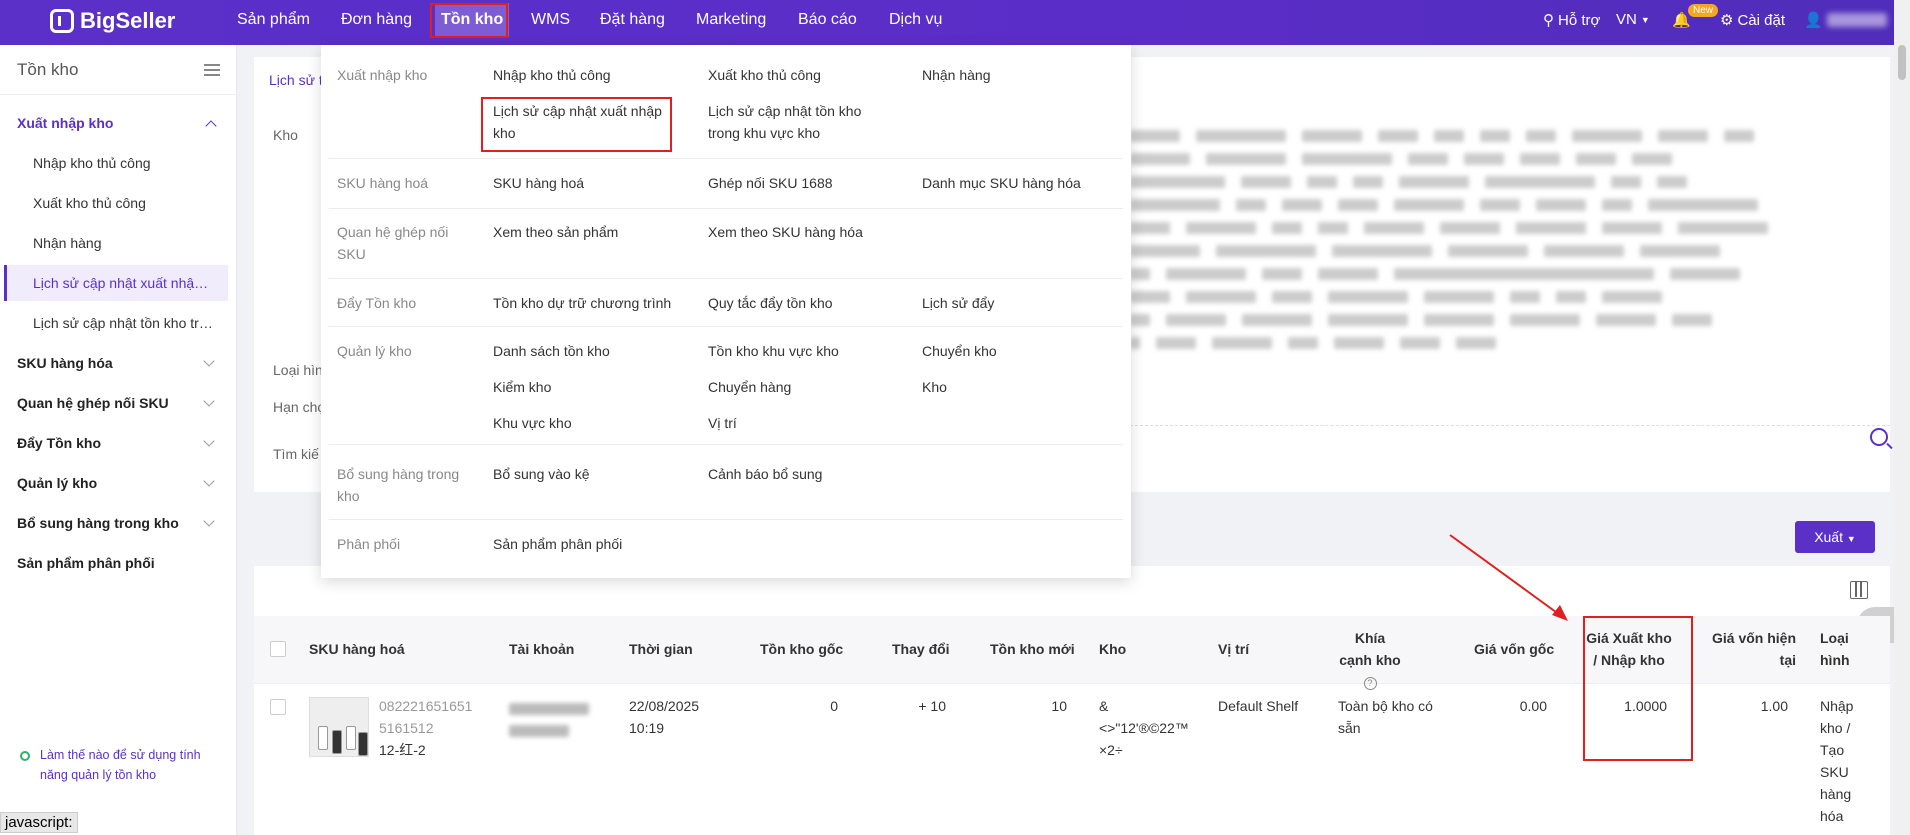 Image resolution: width=1910 pixels, height=835 pixels. I want to click on page-scrollbar, so click(1902, 417).